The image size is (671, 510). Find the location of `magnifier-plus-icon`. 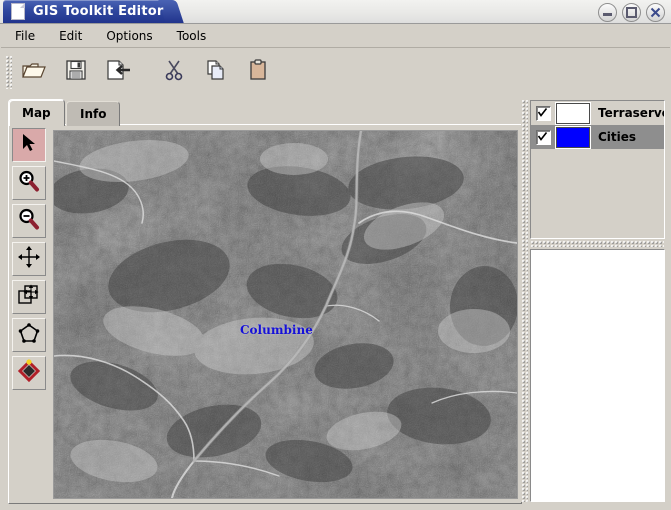

magnifier-plus-icon is located at coordinates (29, 183).